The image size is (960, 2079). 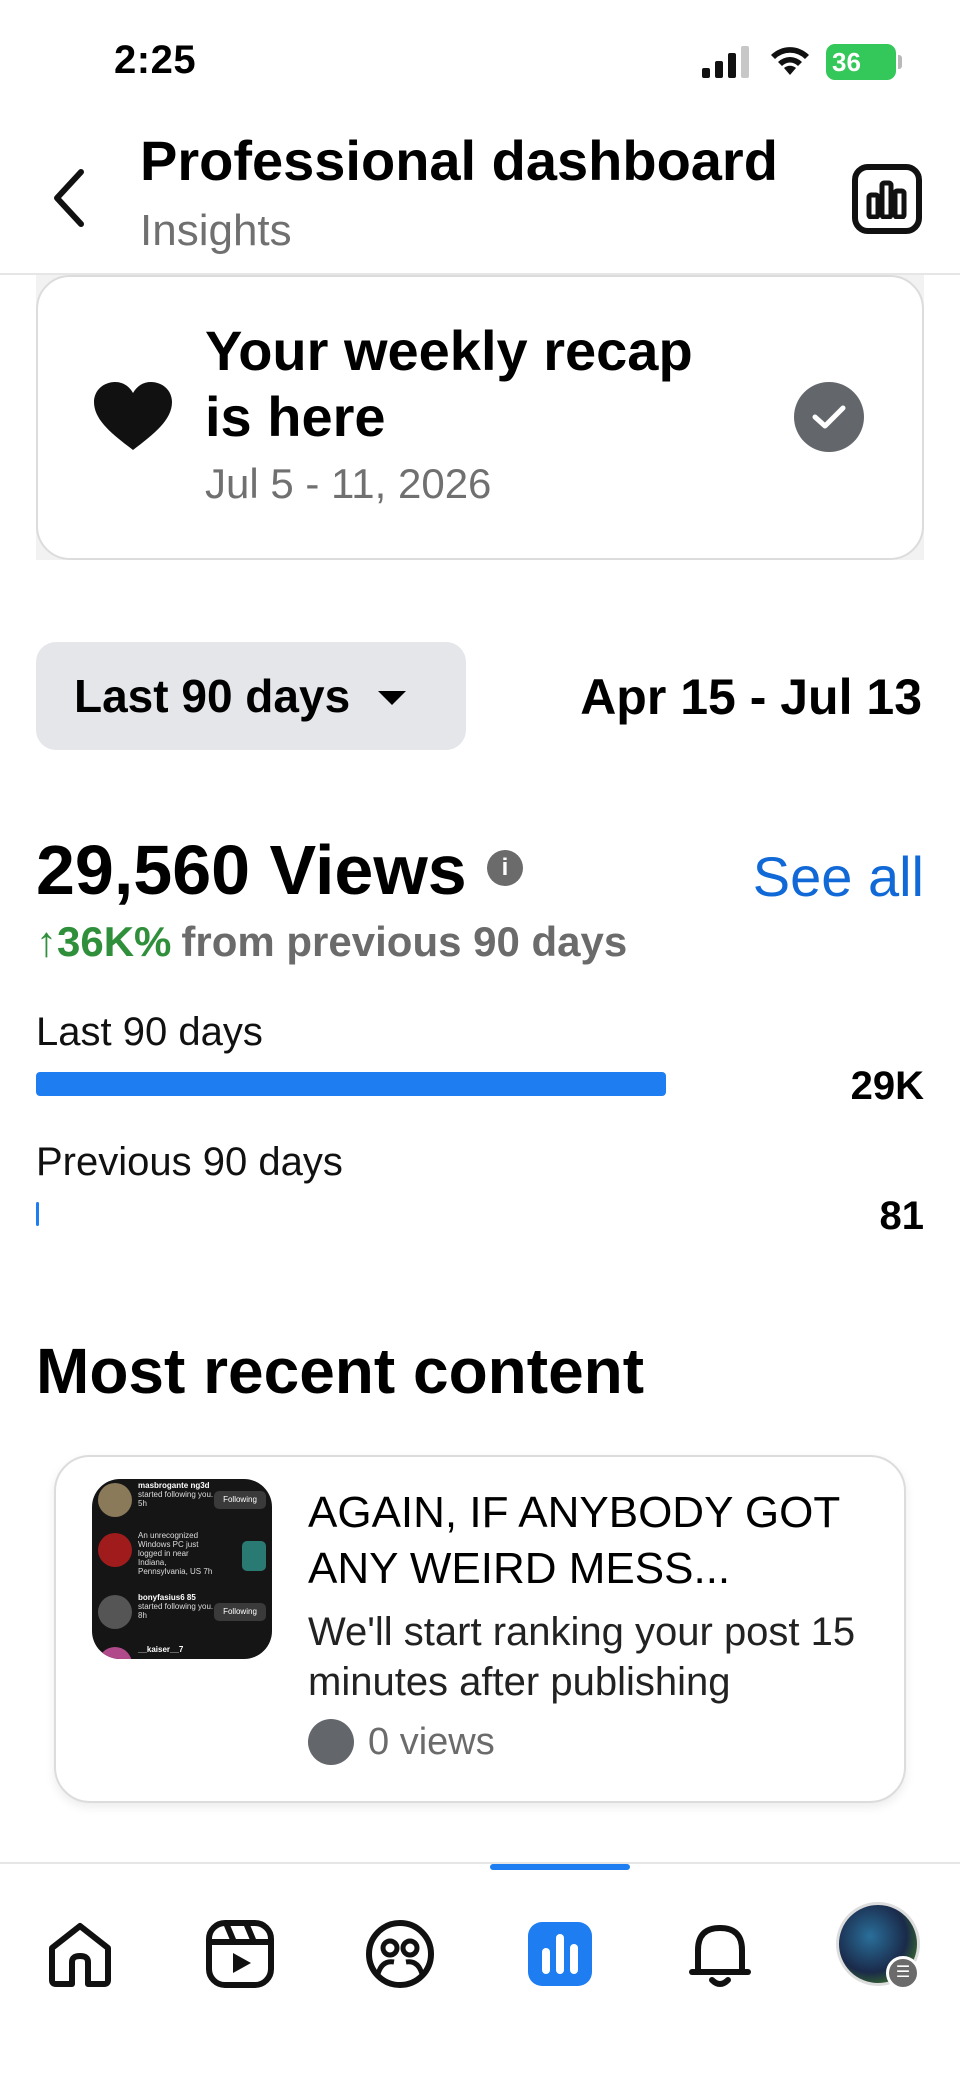 I want to click on views-icon, so click(x=331, y=1742).